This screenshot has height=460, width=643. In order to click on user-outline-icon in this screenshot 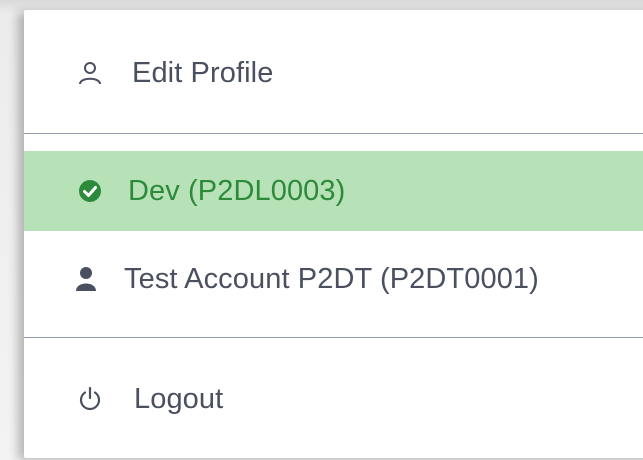, I will do `click(90, 73)`.